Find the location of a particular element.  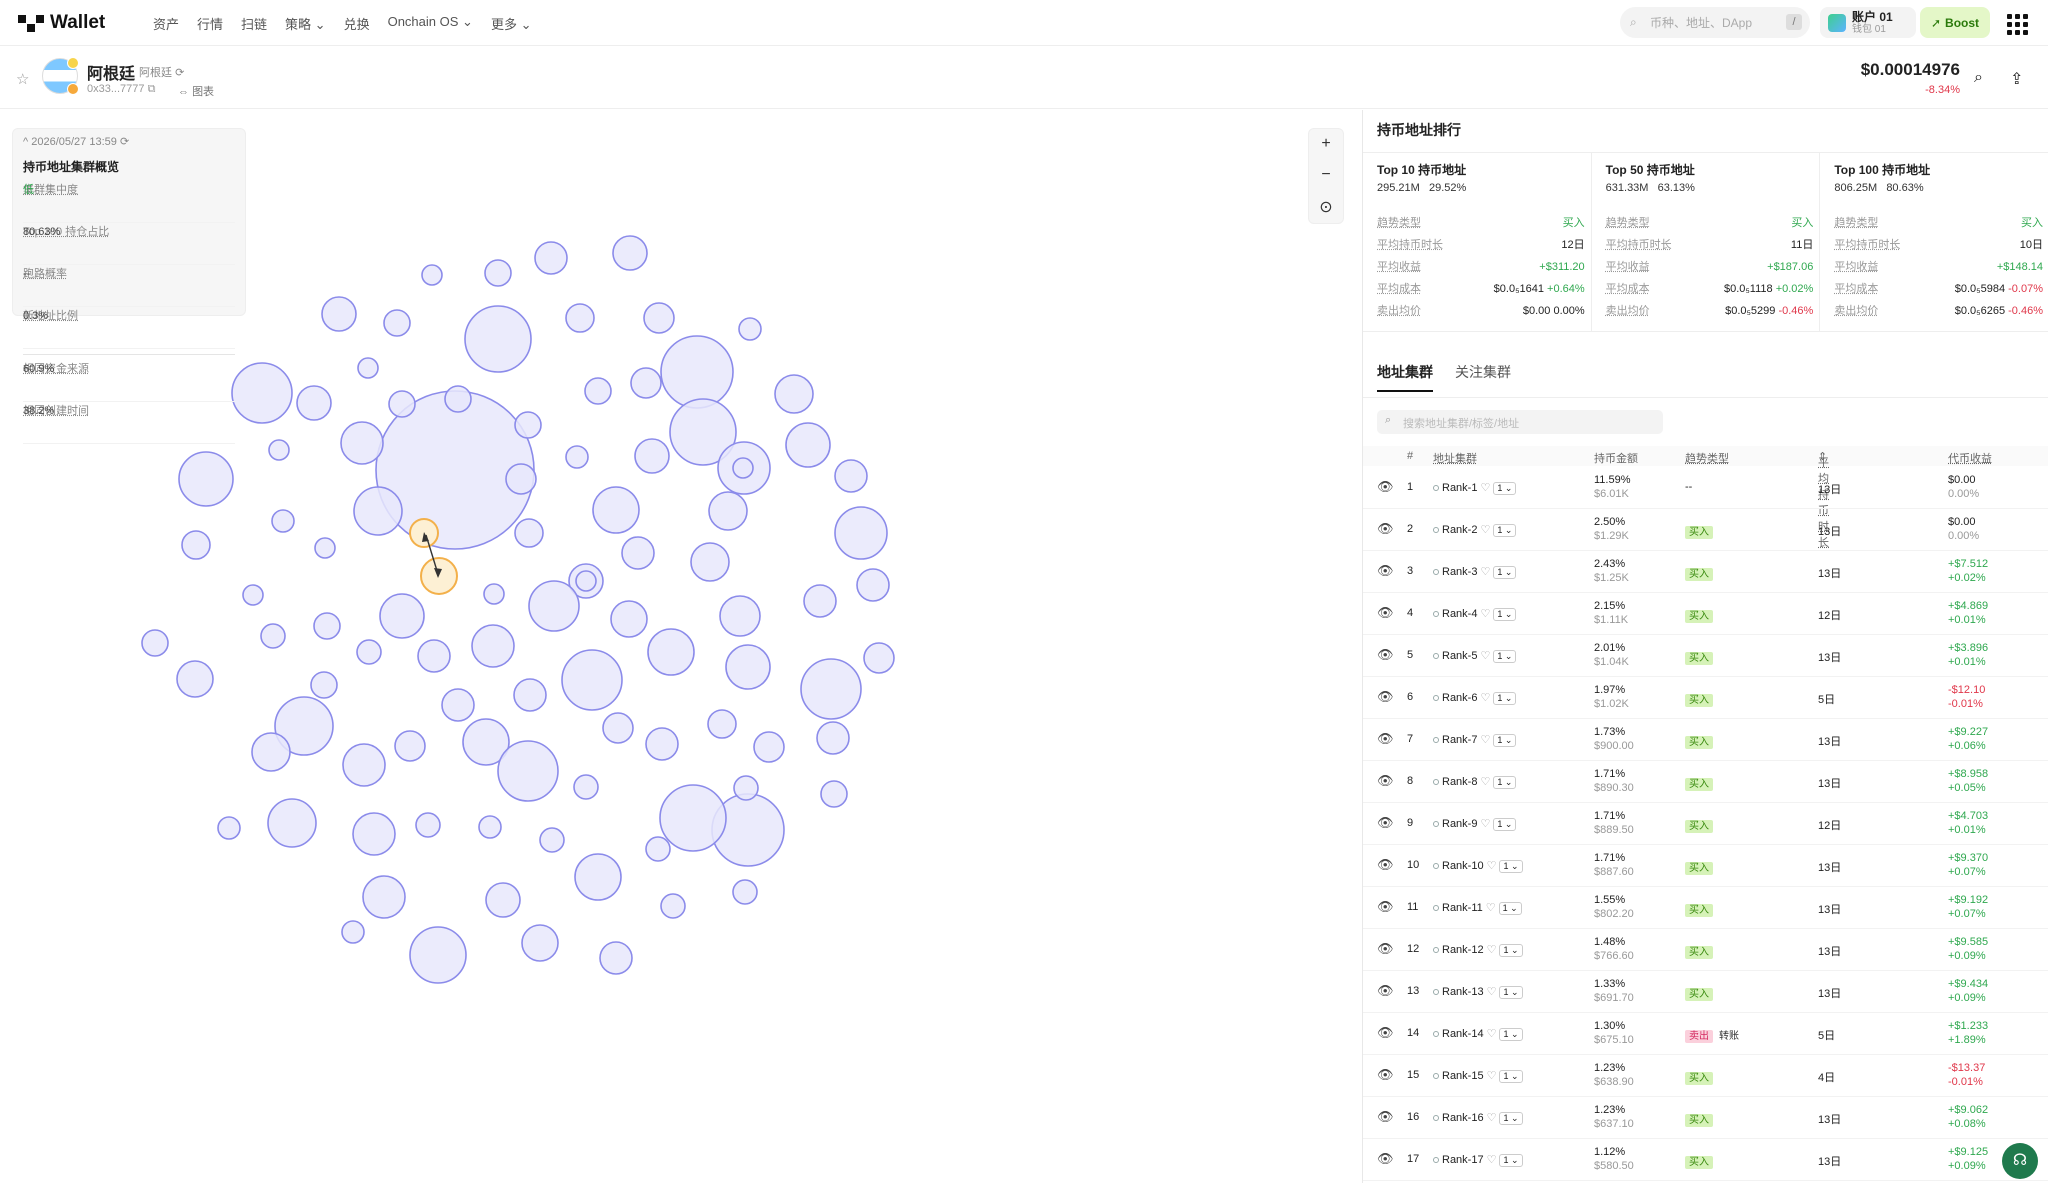

cluster-name: Rank-11 ♡ 1 ⌄ is located at coordinates (1477, 908).